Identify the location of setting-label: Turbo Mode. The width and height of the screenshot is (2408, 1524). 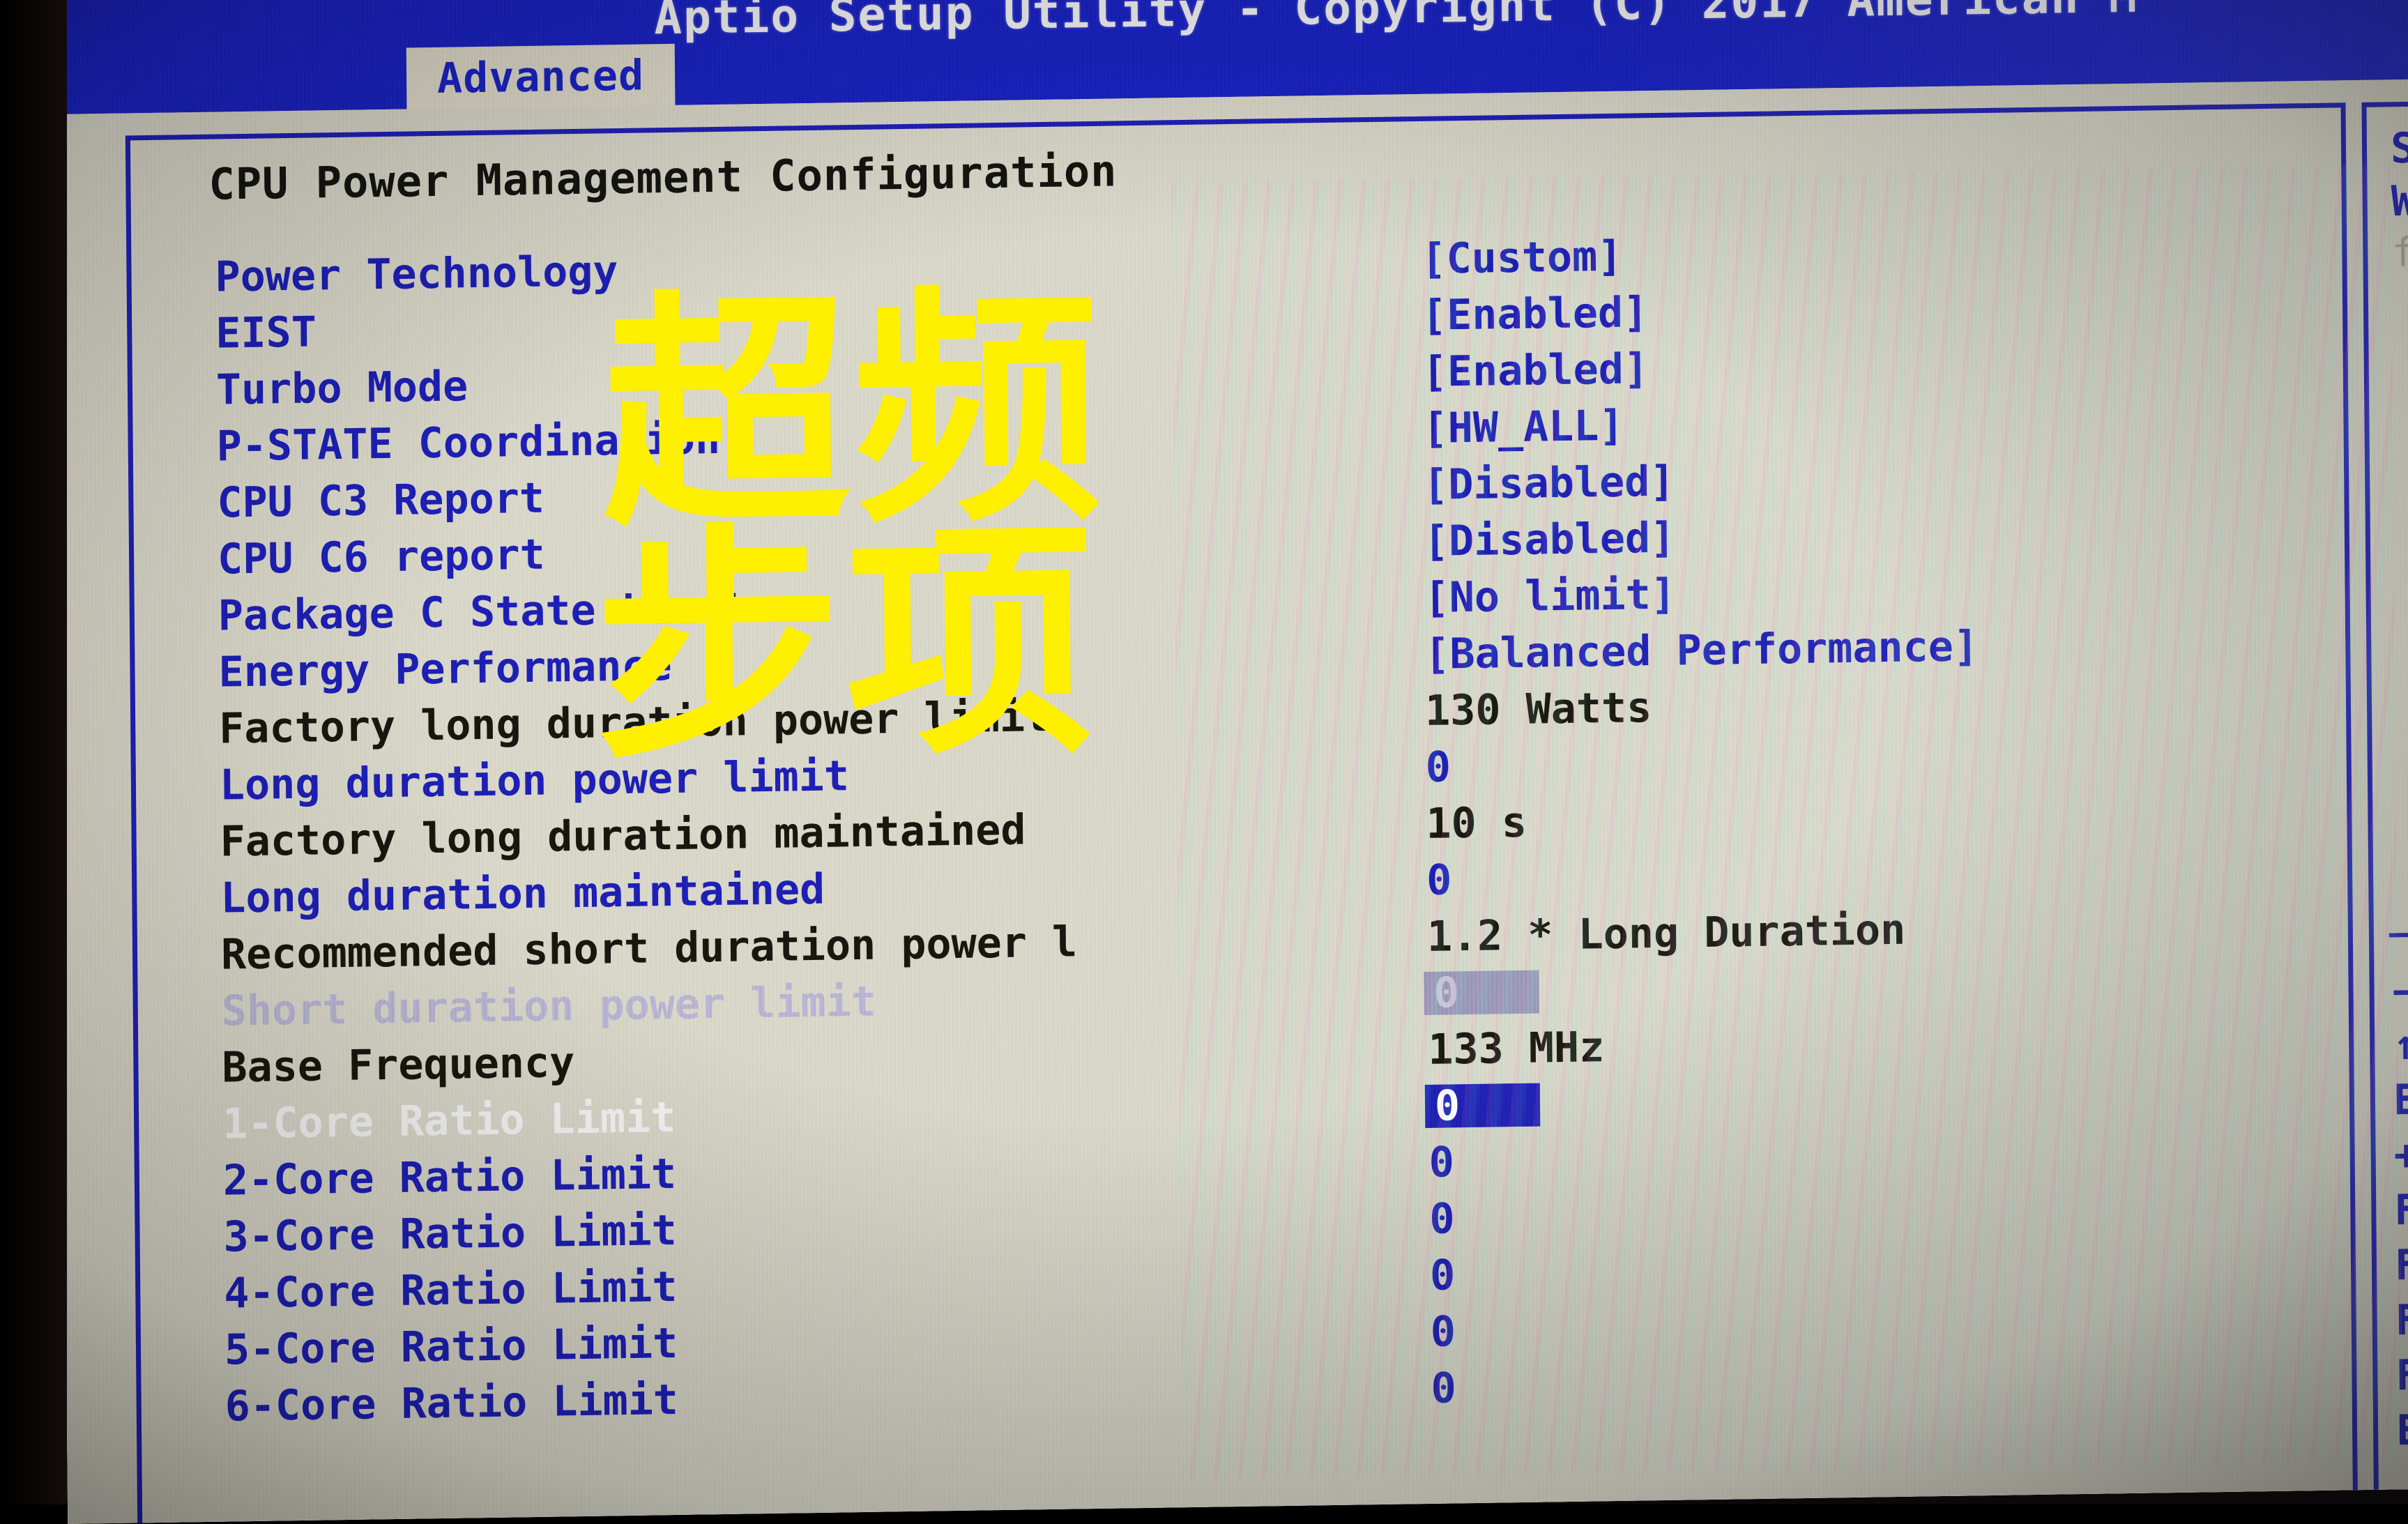
(342, 388).